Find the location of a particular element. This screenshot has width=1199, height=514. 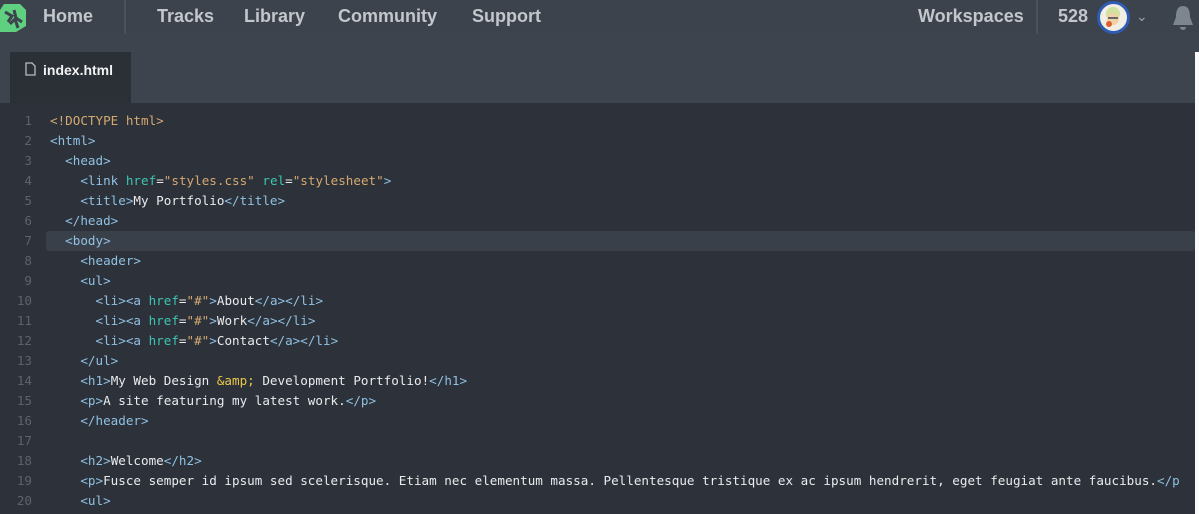

token-attr: href is located at coordinates (163, 340).